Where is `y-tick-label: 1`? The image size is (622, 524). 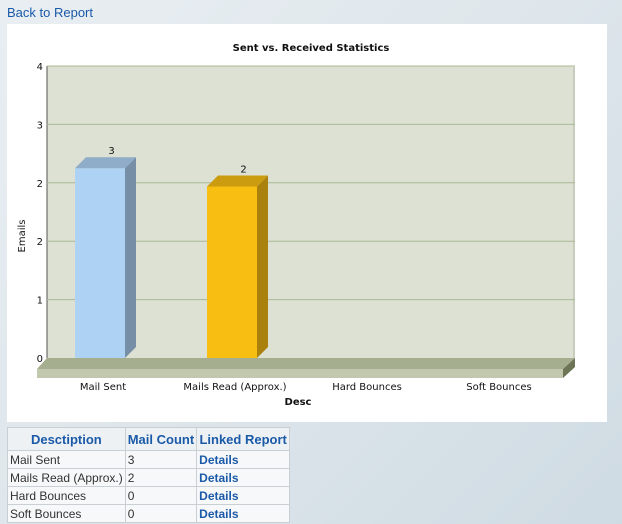 y-tick-label: 1 is located at coordinates (40, 301).